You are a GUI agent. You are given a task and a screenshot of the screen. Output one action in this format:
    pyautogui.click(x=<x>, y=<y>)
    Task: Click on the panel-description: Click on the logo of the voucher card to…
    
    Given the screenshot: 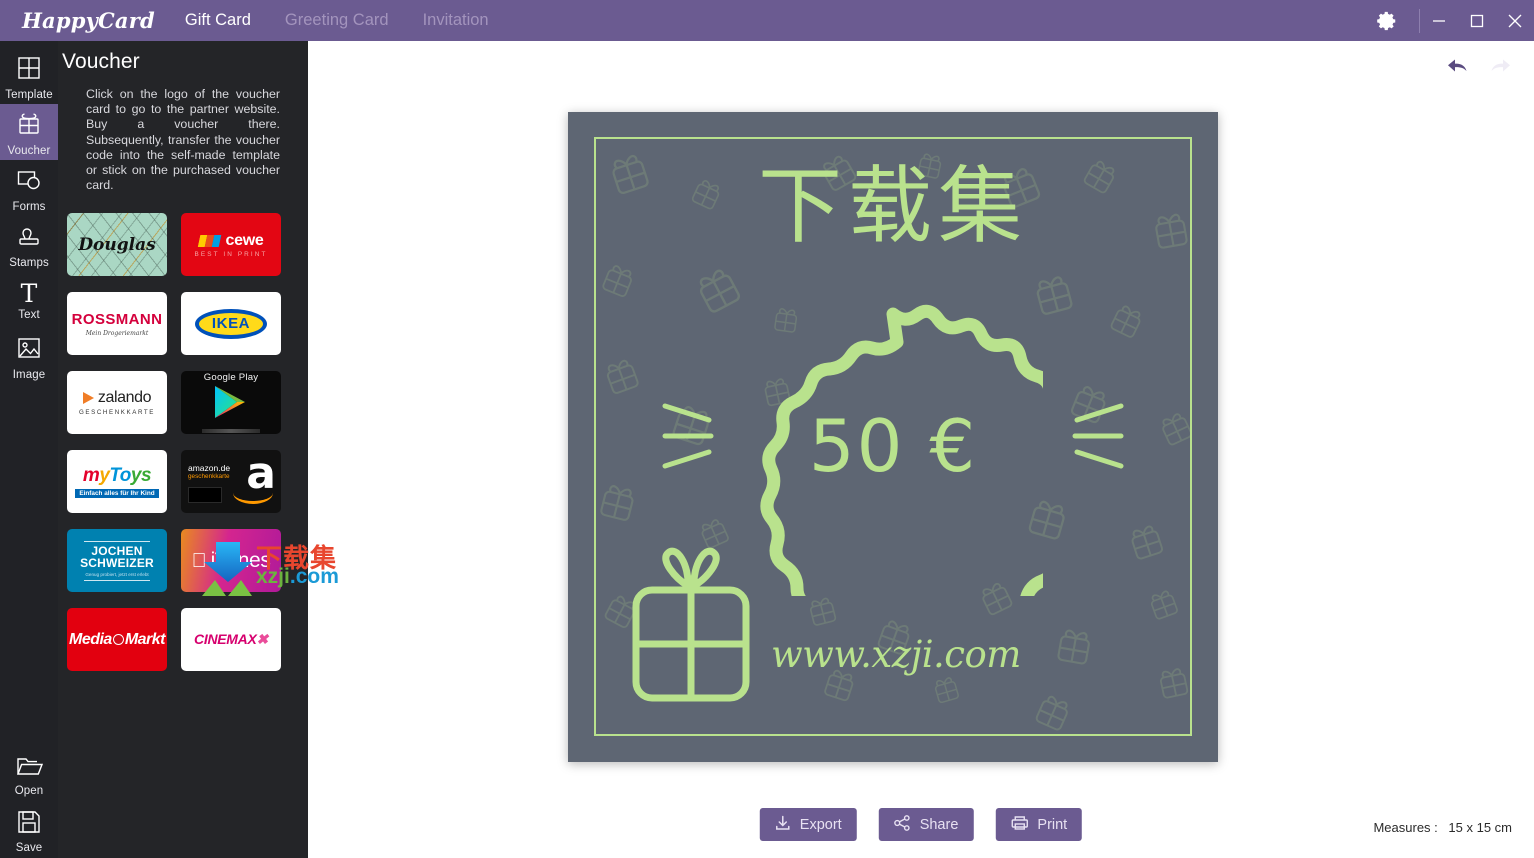 What is the action you would take?
    pyautogui.click(x=183, y=140)
    